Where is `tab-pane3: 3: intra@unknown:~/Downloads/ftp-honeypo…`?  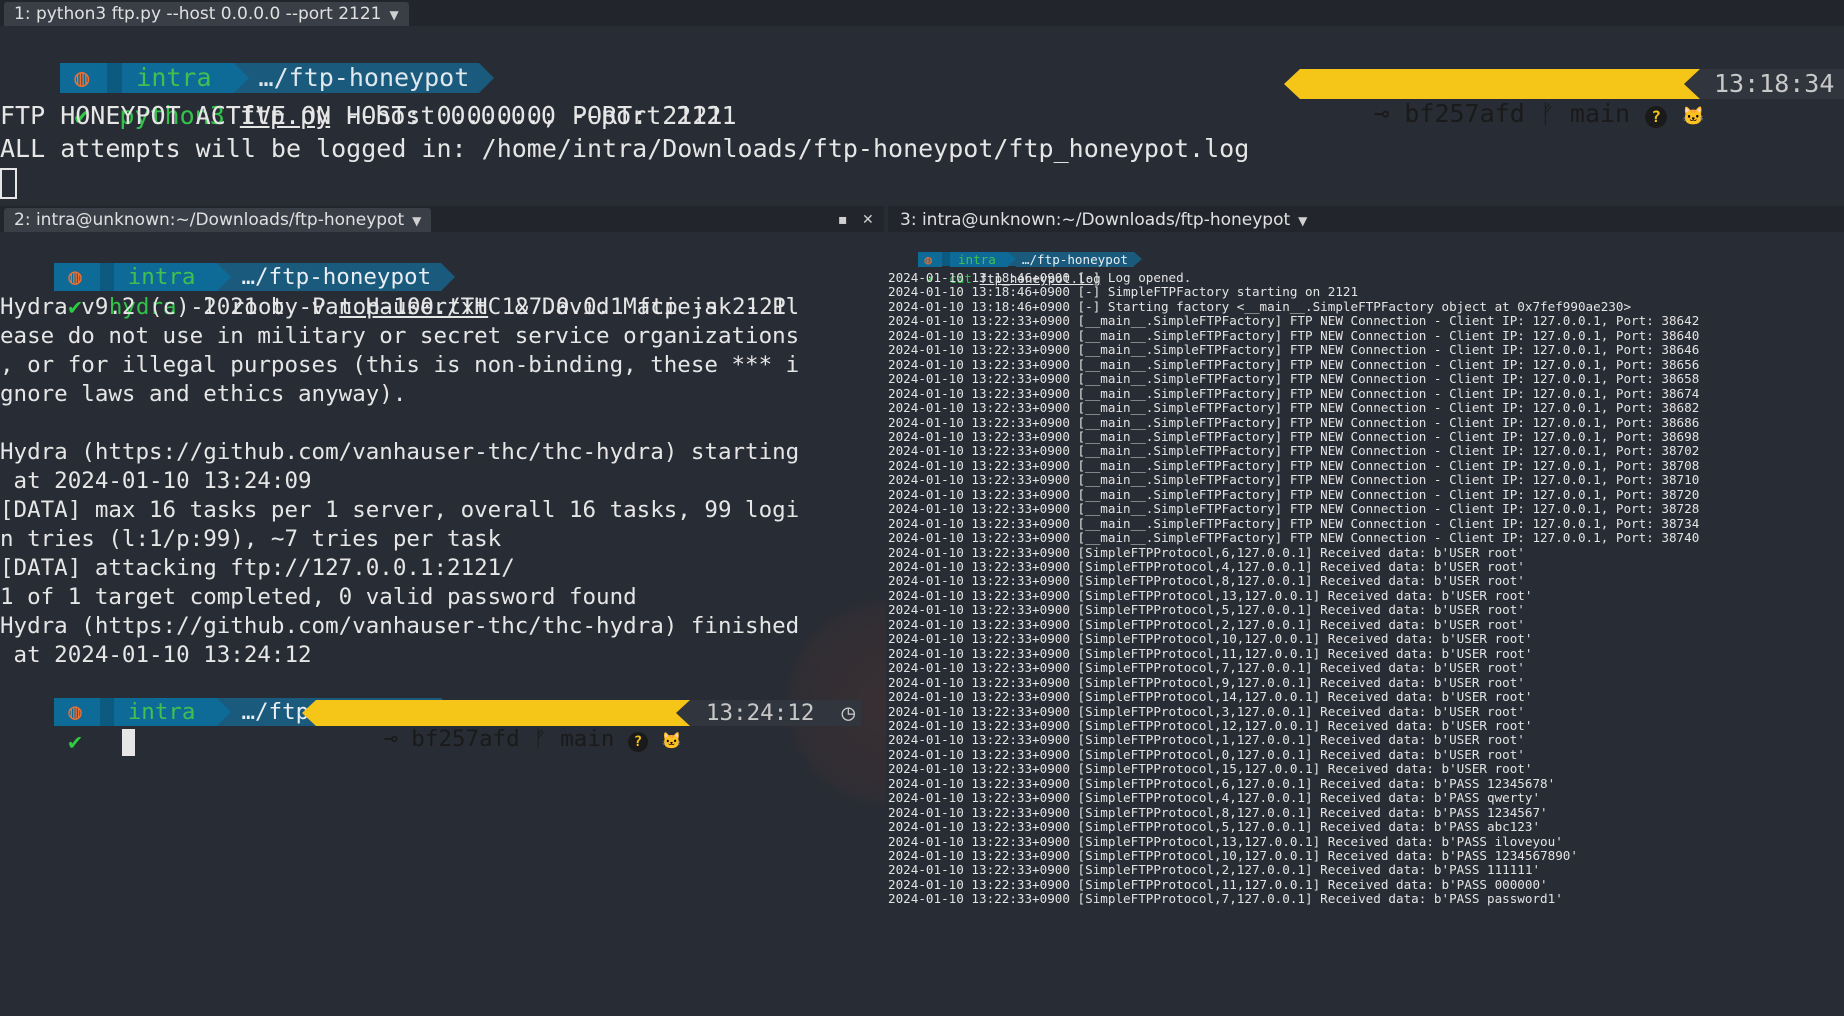
tab-pane3: 3: intra@unknown:~/Downloads/ftp-honeypo… is located at coordinates (1103, 220).